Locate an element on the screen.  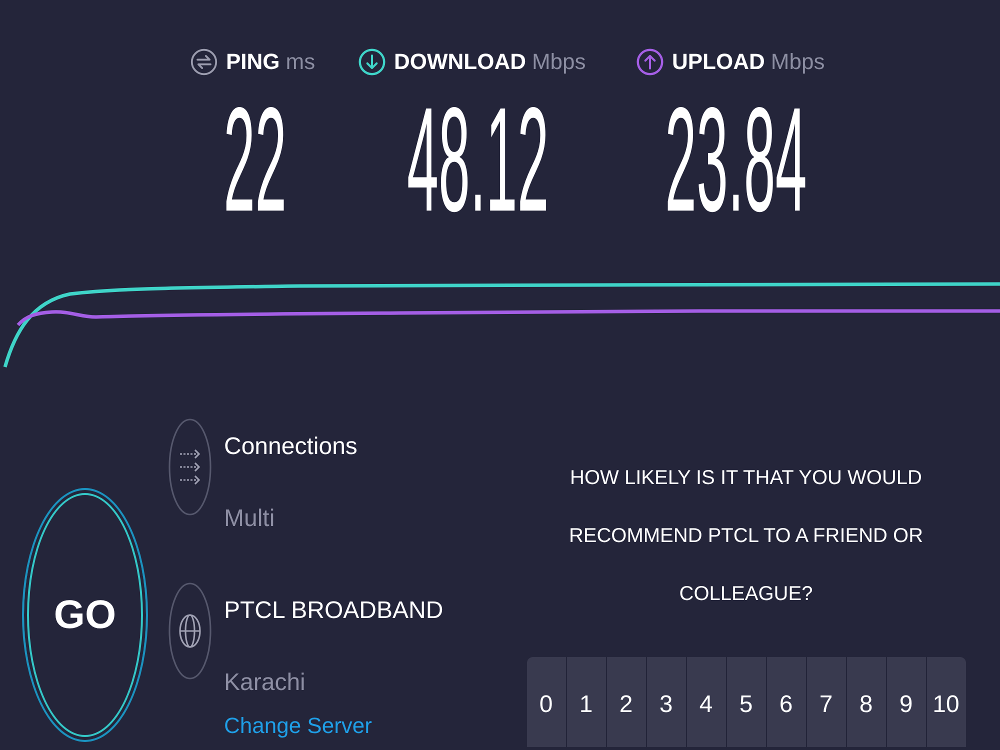
rating-option: 7 is located at coordinates (826, 702).